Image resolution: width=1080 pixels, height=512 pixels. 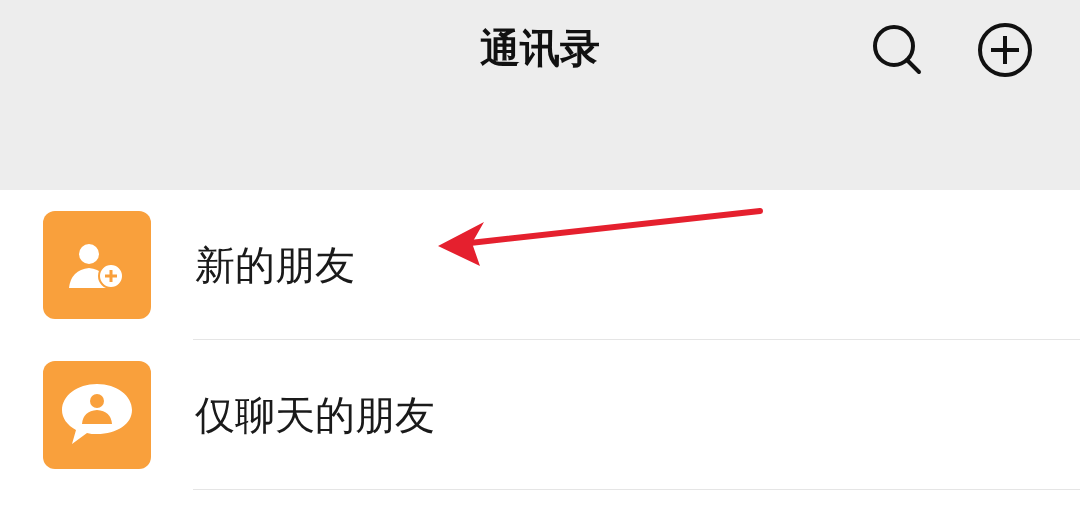 What do you see at coordinates (315, 415) in the screenshot?
I see `item-label: 仅聊天的朋友` at bounding box center [315, 415].